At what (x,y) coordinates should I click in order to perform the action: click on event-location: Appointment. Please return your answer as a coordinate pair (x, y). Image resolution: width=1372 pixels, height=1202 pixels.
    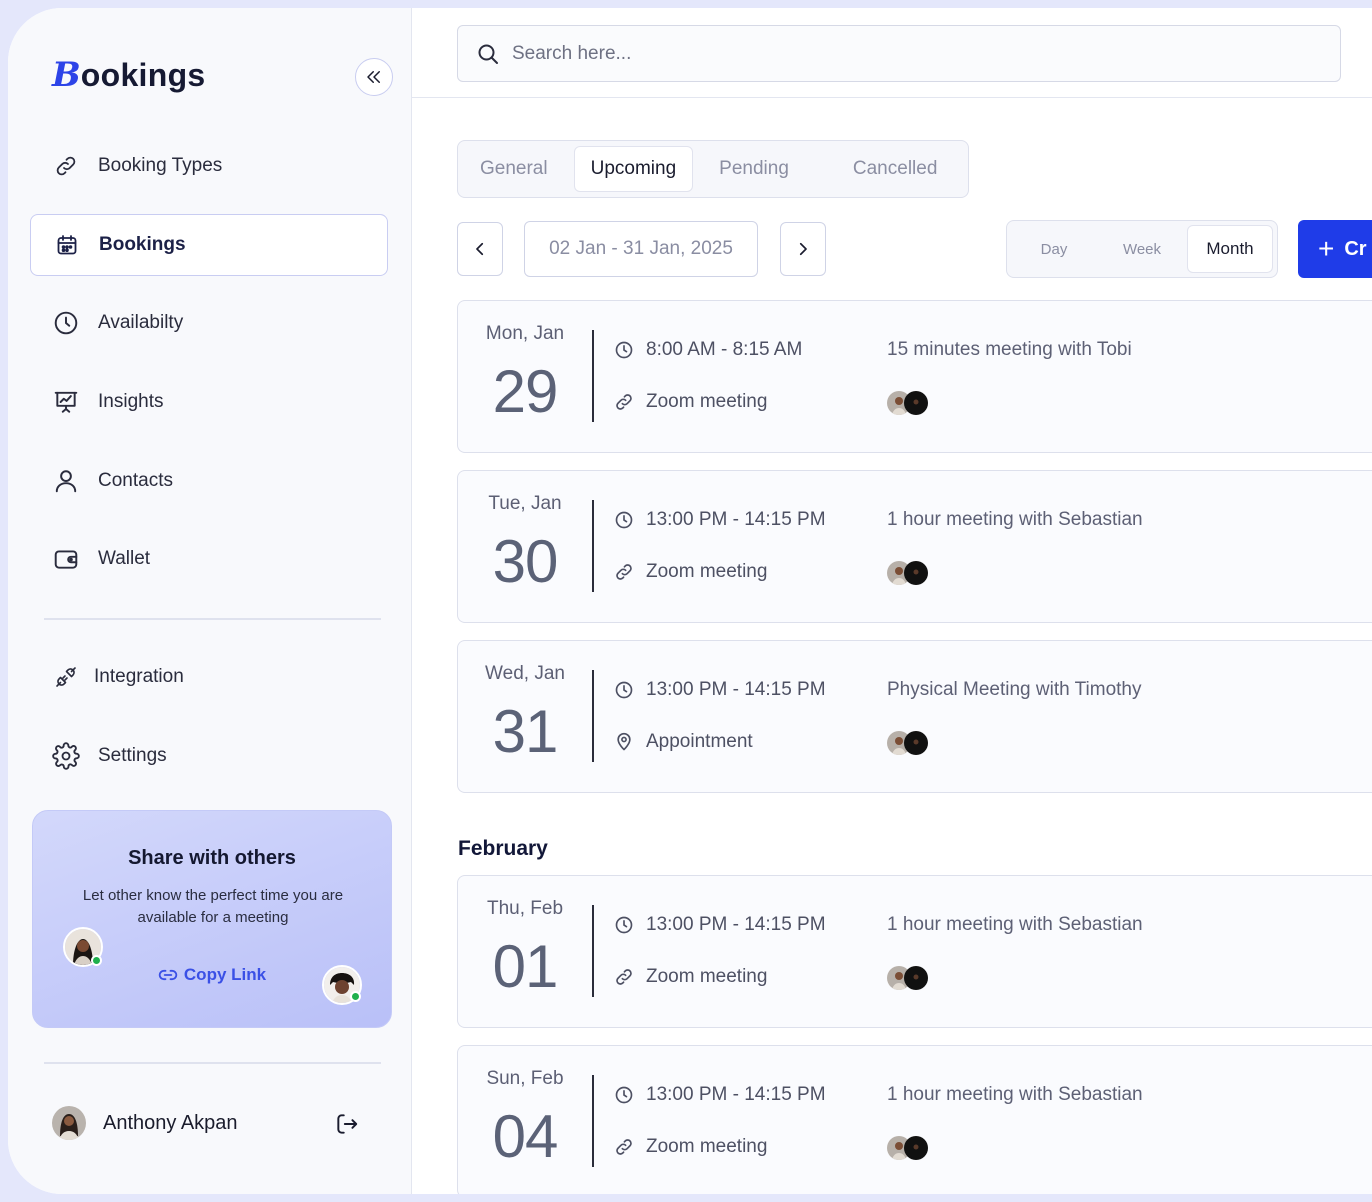
    Looking at the image, I should click on (683, 742).